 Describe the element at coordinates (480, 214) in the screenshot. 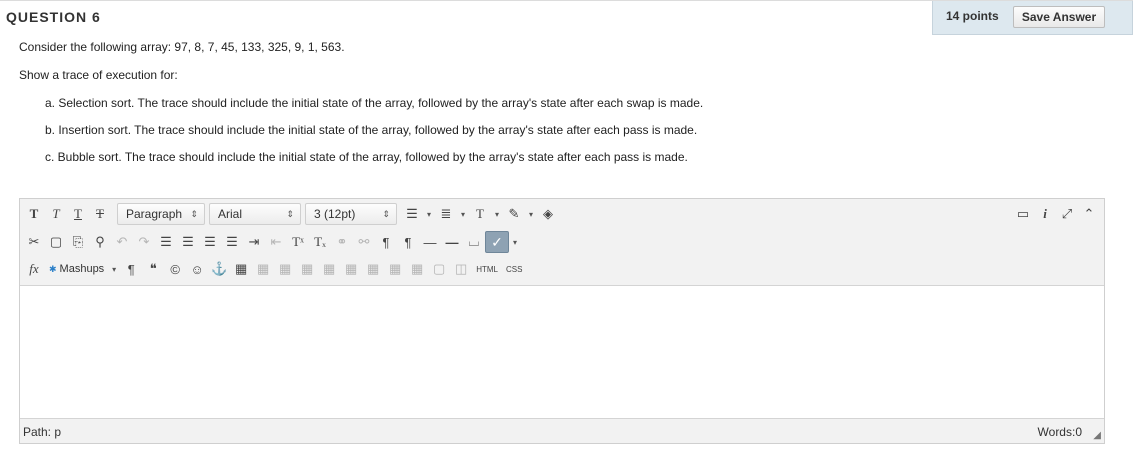

I see `text-color-icon: T` at that location.